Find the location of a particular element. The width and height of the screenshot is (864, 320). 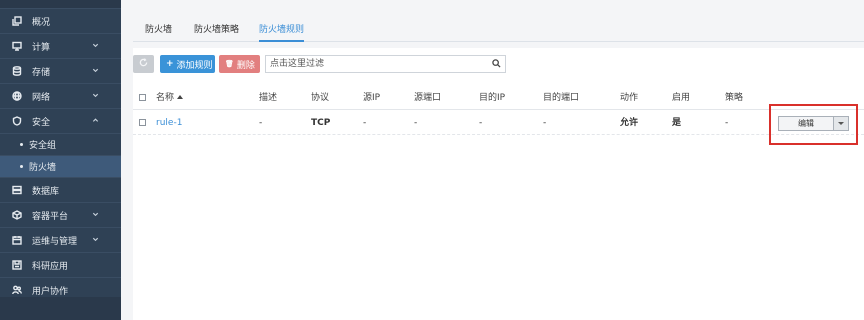

column-header-enabled: 启用 is located at coordinates (681, 98).